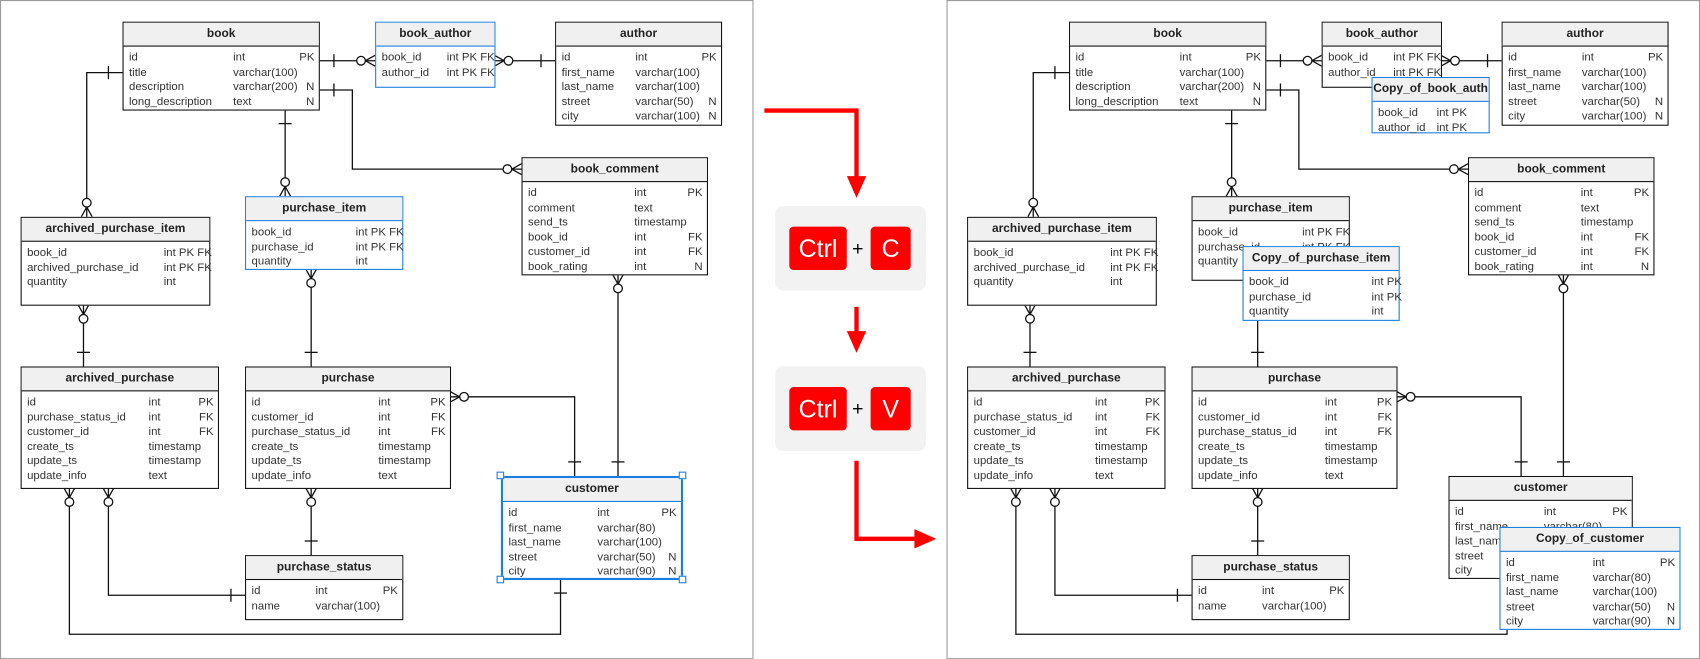 The image size is (1700, 659). Describe the element at coordinates (1323, 297) in the screenshot. I see `column-row: purchase_id int PK` at that location.